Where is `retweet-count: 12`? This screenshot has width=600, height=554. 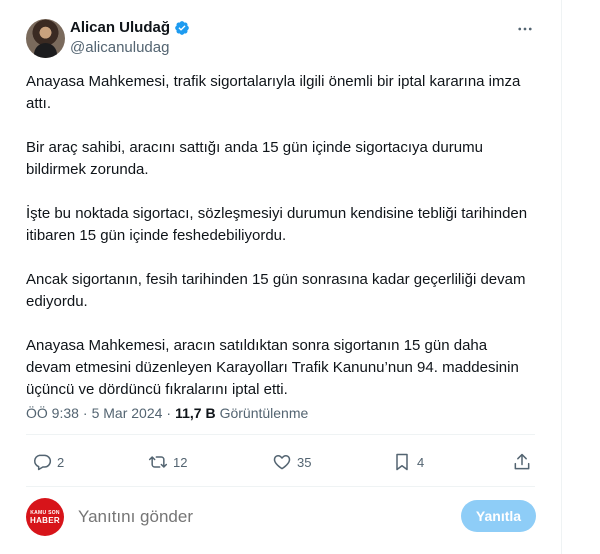
retweet-count: 12 is located at coordinates (180, 462).